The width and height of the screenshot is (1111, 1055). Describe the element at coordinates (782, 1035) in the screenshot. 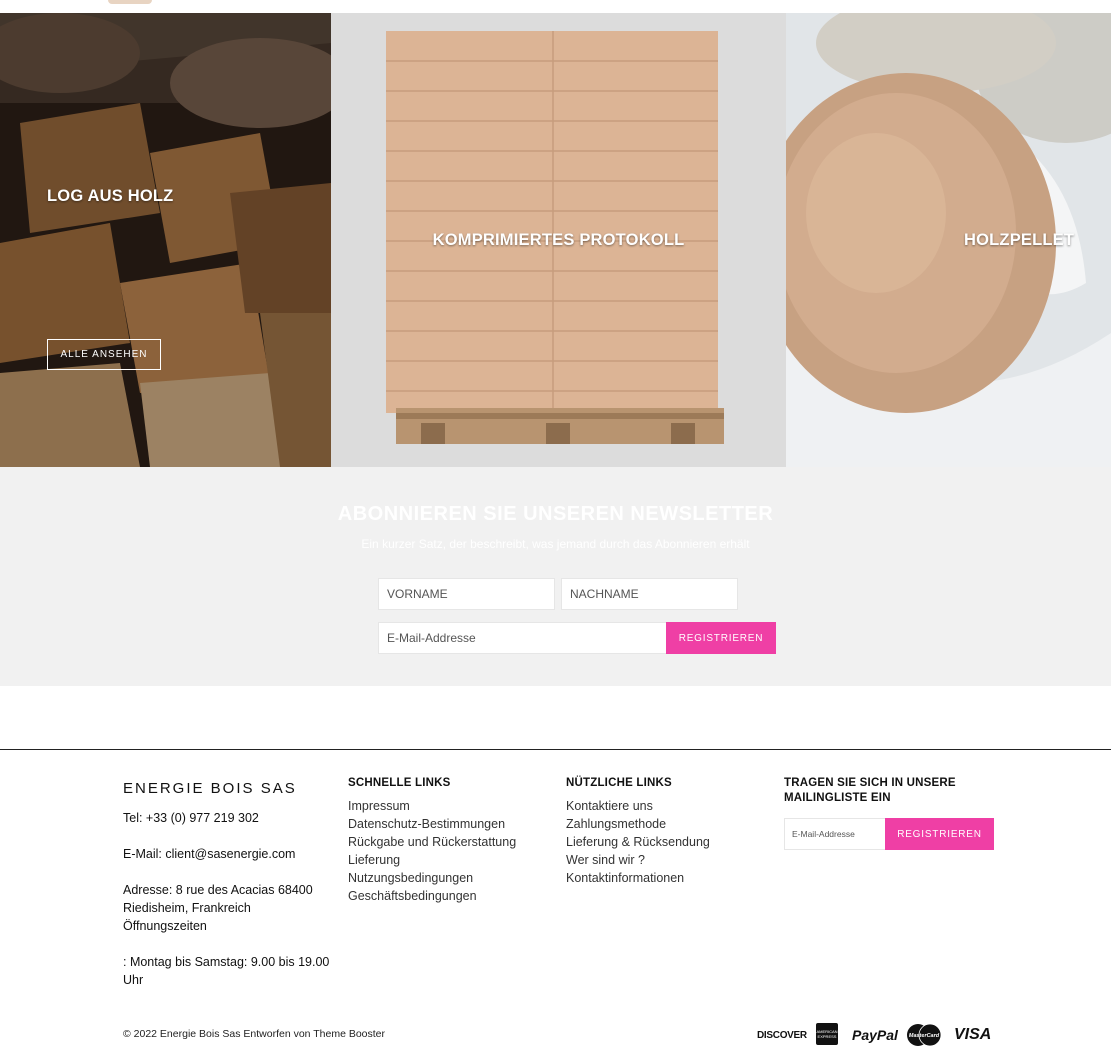

I see `discover-icon: DISCOVER` at that location.